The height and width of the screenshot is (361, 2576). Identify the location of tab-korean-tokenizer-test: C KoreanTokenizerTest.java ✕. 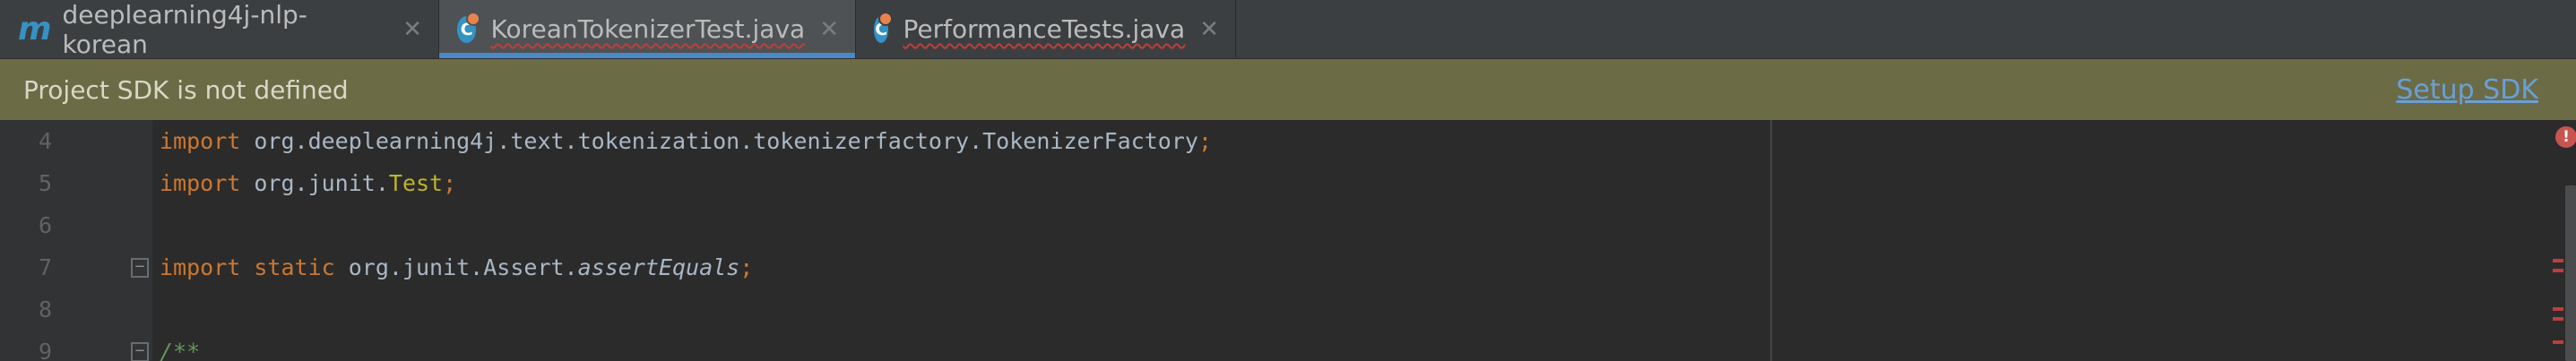
(647, 29).